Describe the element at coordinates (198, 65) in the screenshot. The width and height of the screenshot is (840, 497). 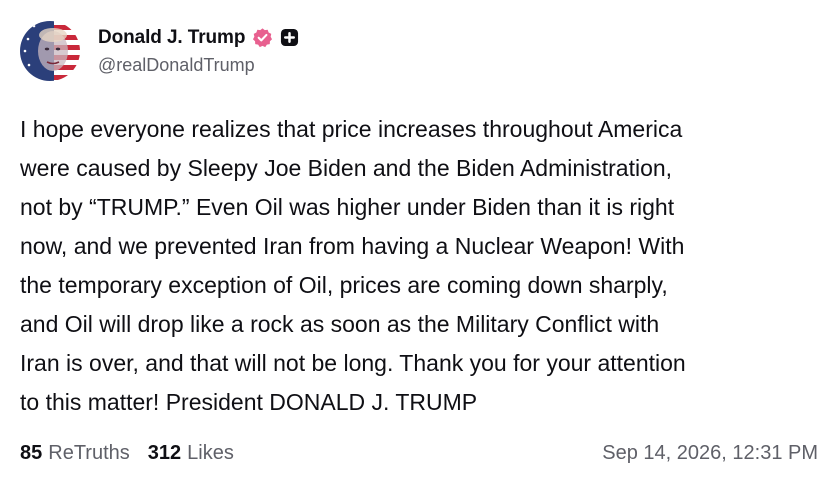
I see `author-handle: @realDonaldTrump` at that location.